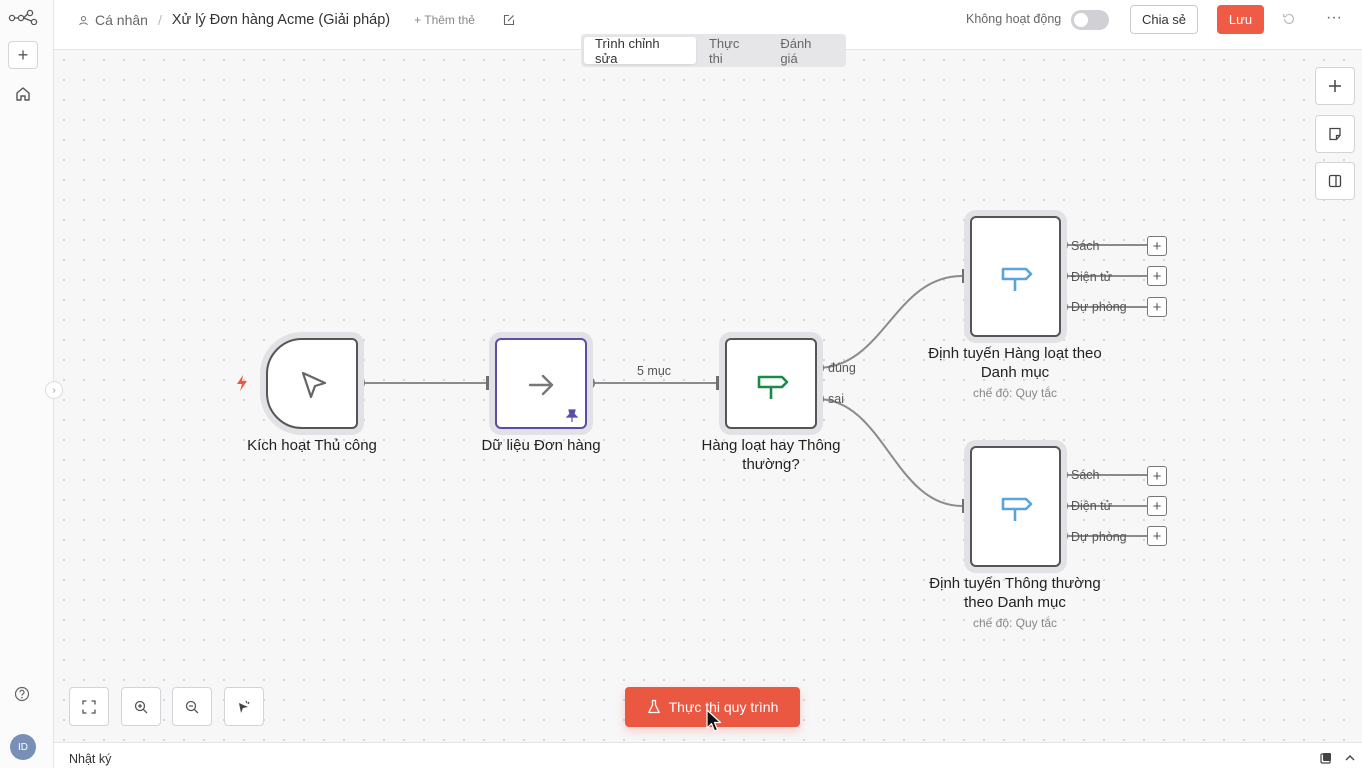 The image size is (1362, 768). Describe the element at coordinates (1334, 18) in the screenshot. I see `more-options-icon: ···` at that location.